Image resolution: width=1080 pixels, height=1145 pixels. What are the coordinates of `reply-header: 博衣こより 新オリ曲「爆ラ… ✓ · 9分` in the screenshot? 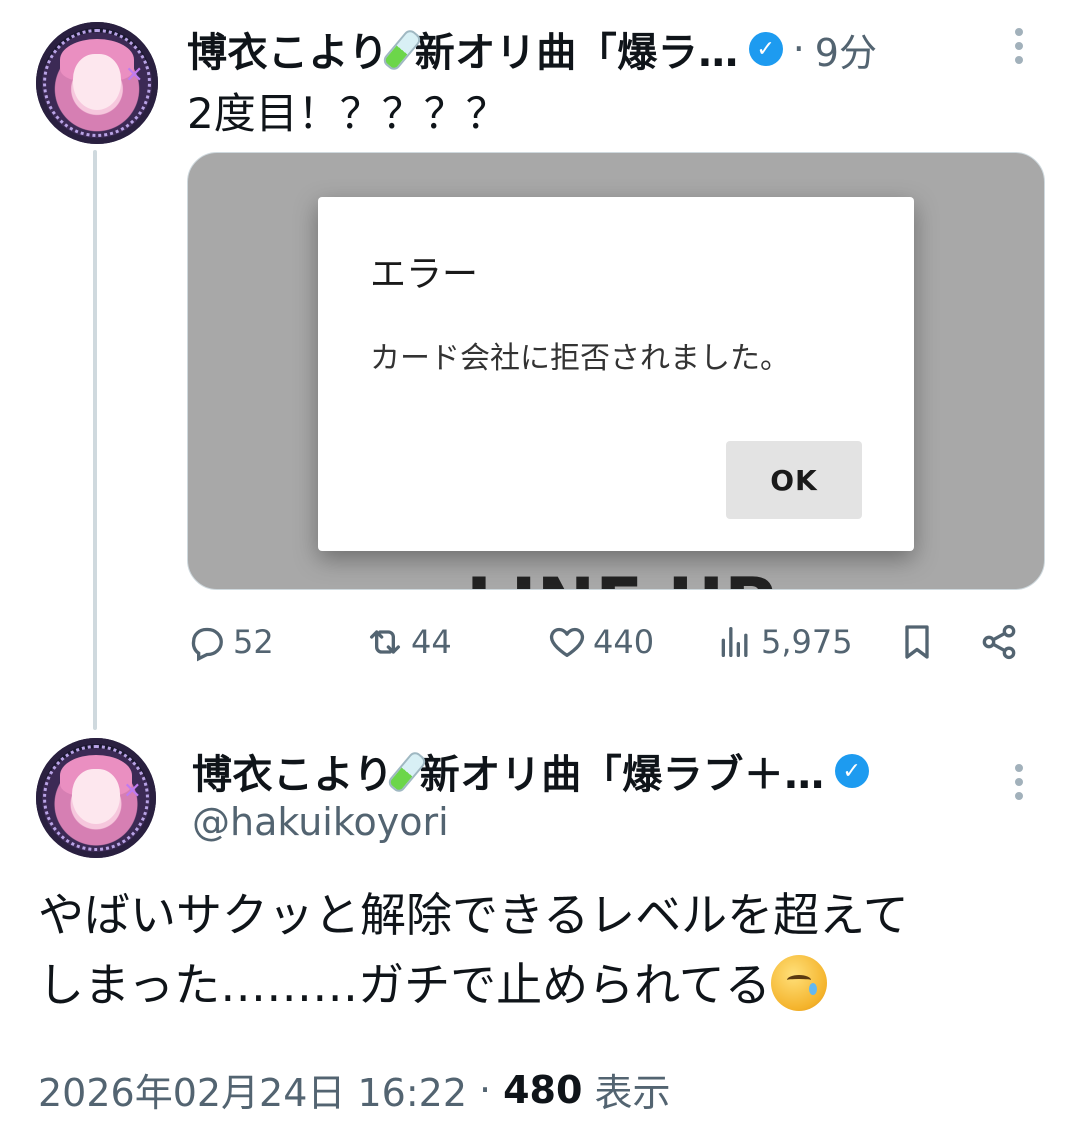 It's located at (532, 49).